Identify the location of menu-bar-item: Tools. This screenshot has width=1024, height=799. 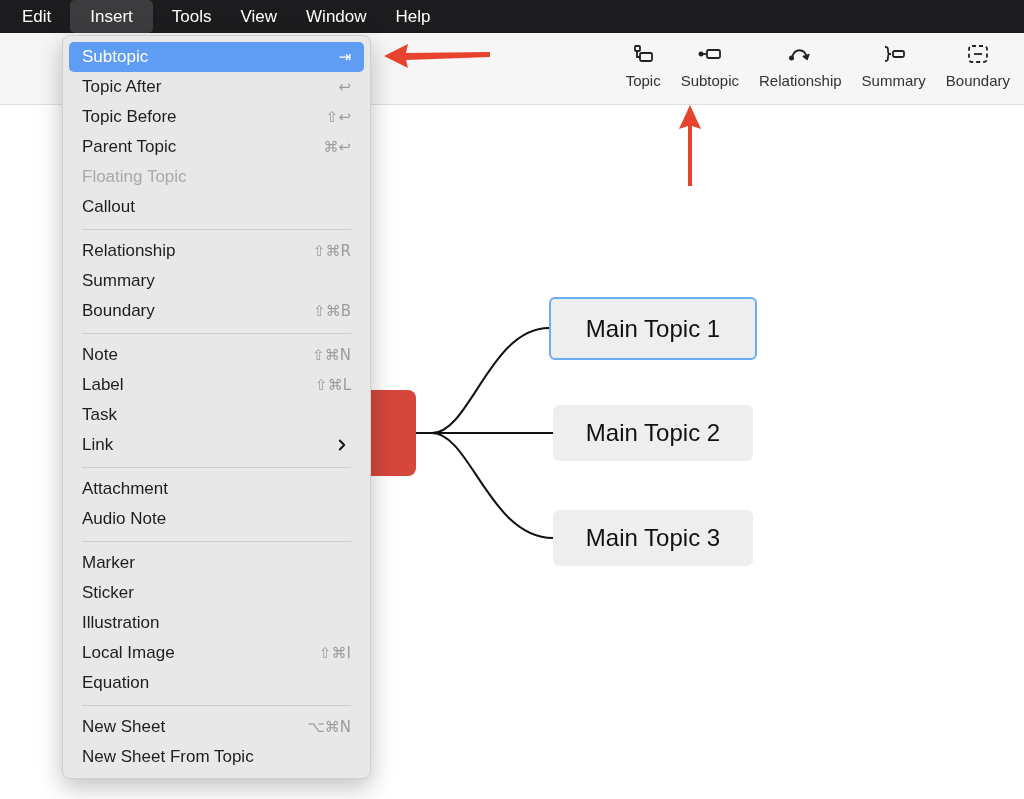
(191, 16).